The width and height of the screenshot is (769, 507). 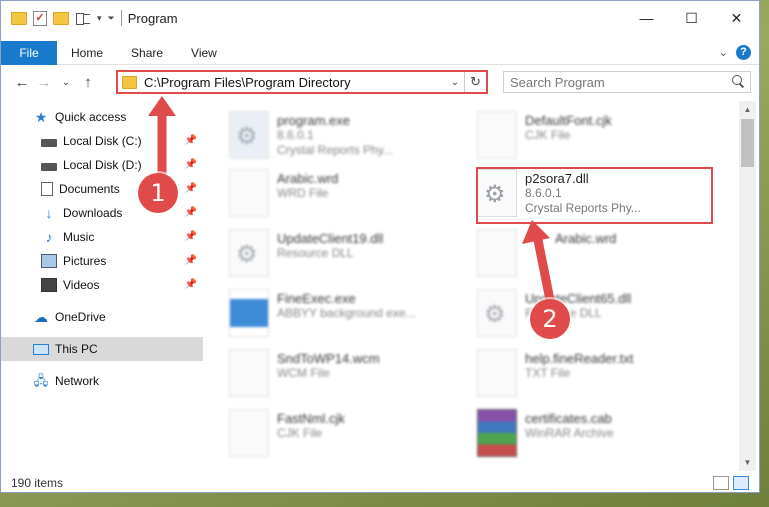 I want to click on address-bar: C:\Program Files\Program Directory ⌄ ↻, so click(x=302, y=82).